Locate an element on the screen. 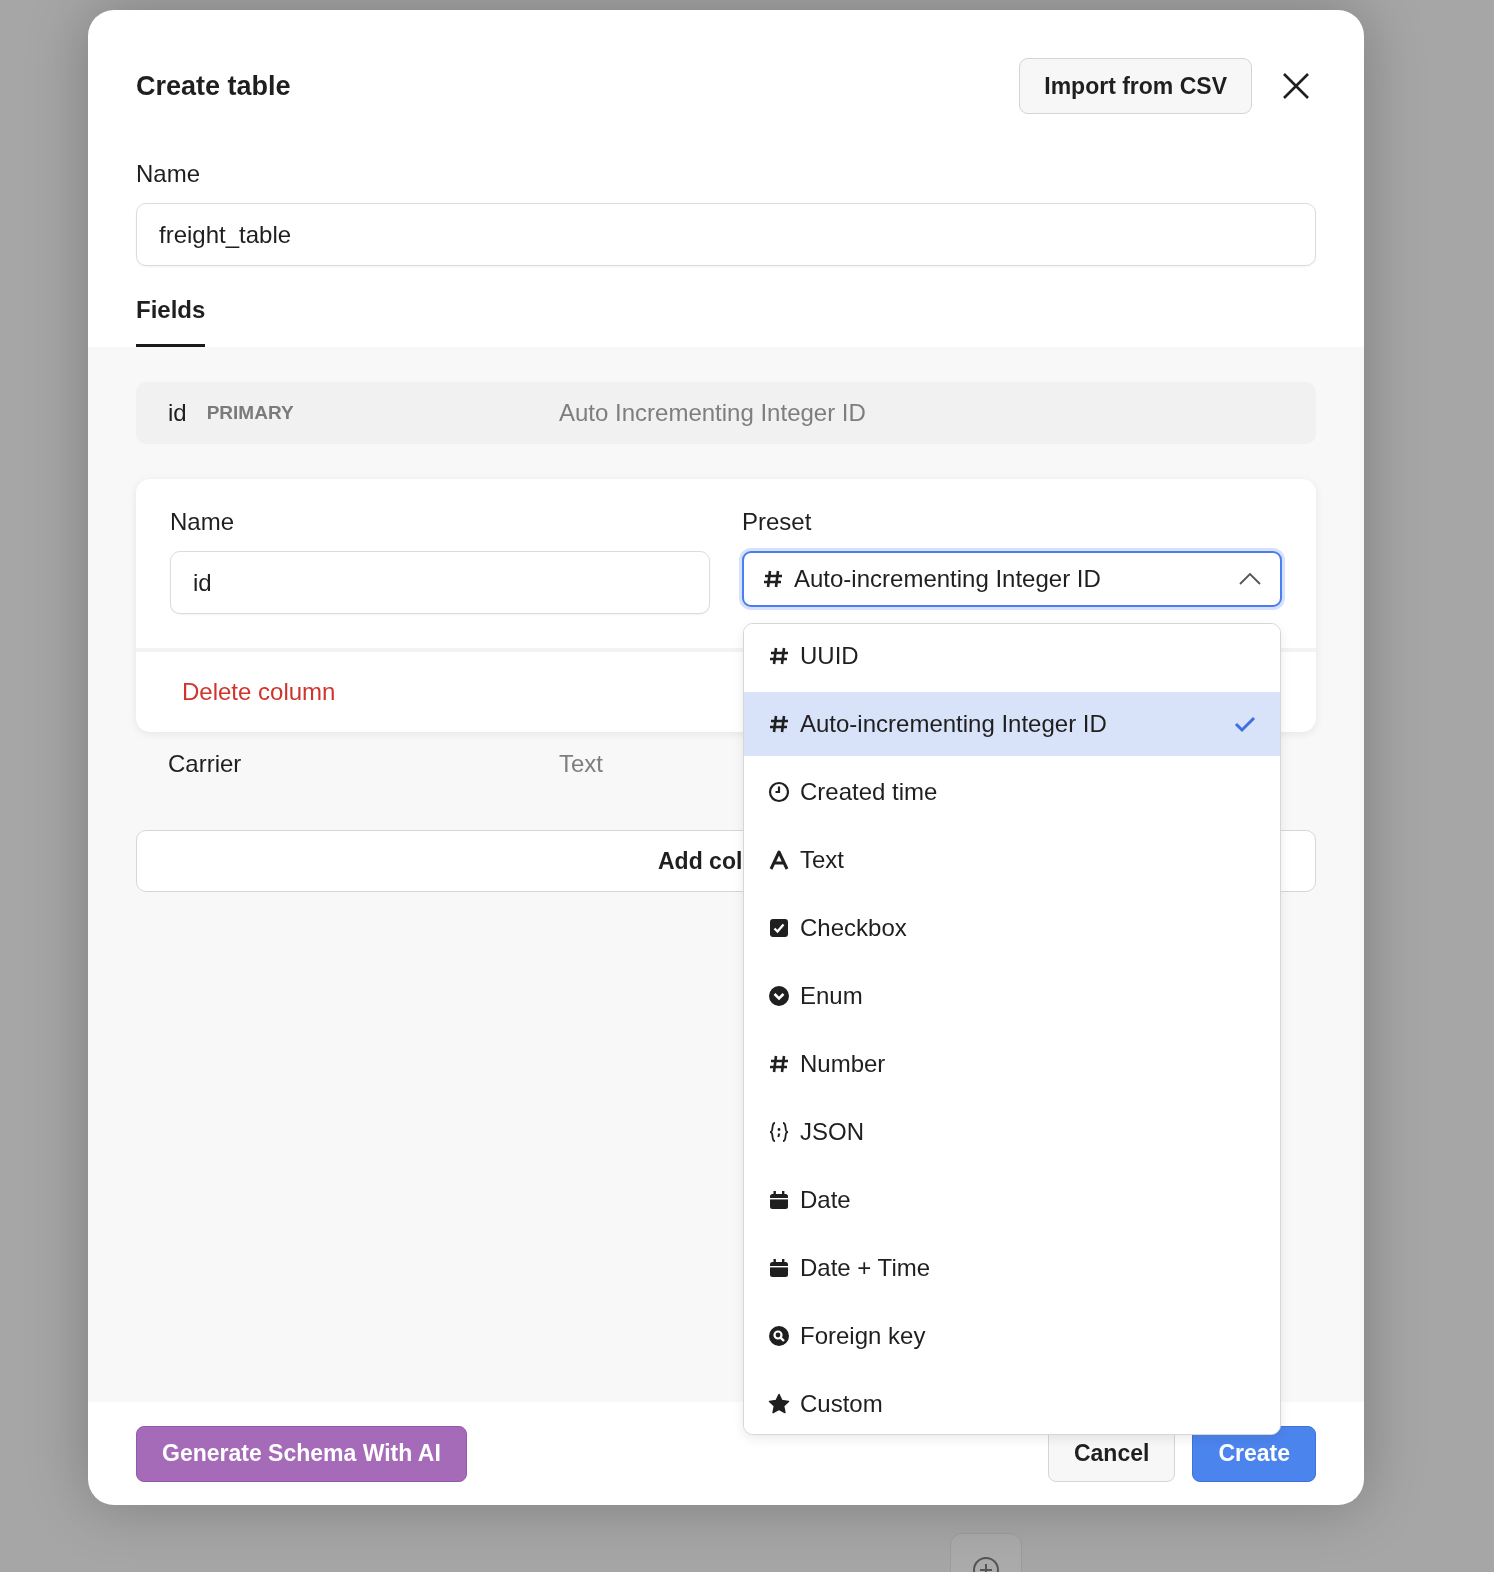 The image size is (1494, 1572). check-icon is located at coordinates (1245, 724).